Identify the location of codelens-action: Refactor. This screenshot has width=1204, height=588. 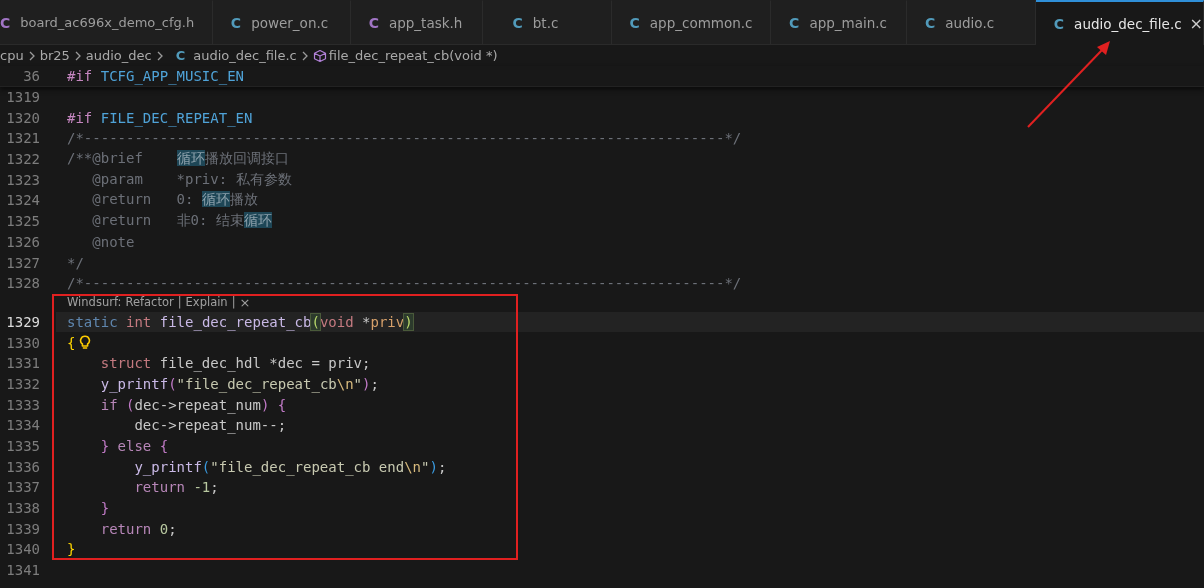
(149, 303).